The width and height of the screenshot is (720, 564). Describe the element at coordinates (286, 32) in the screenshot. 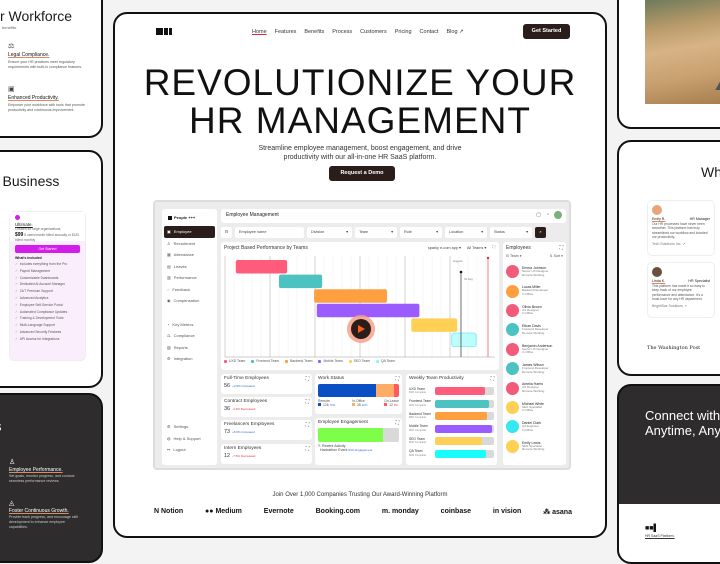

I see `nav-link-features: Features` at that location.